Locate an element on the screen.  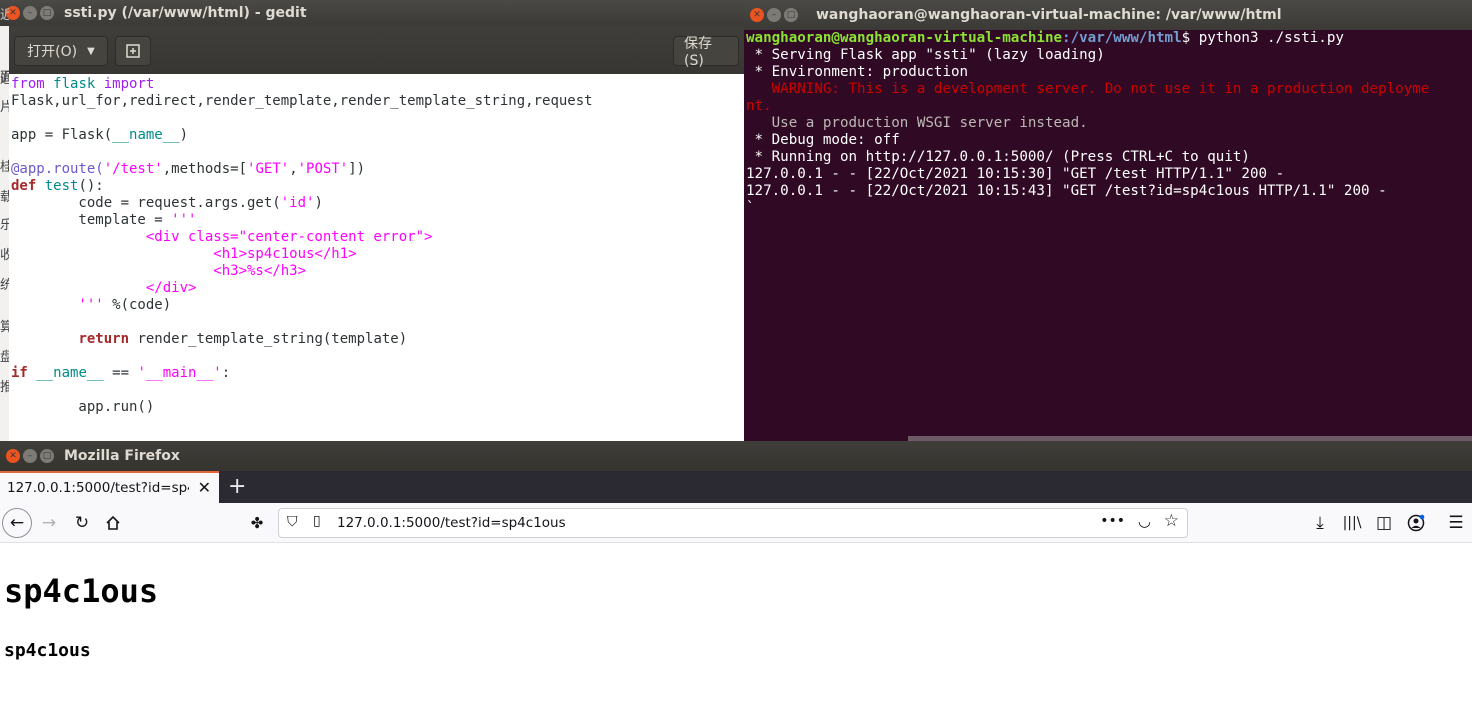
terminal-cursor: ` is located at coordinates (750, 208).